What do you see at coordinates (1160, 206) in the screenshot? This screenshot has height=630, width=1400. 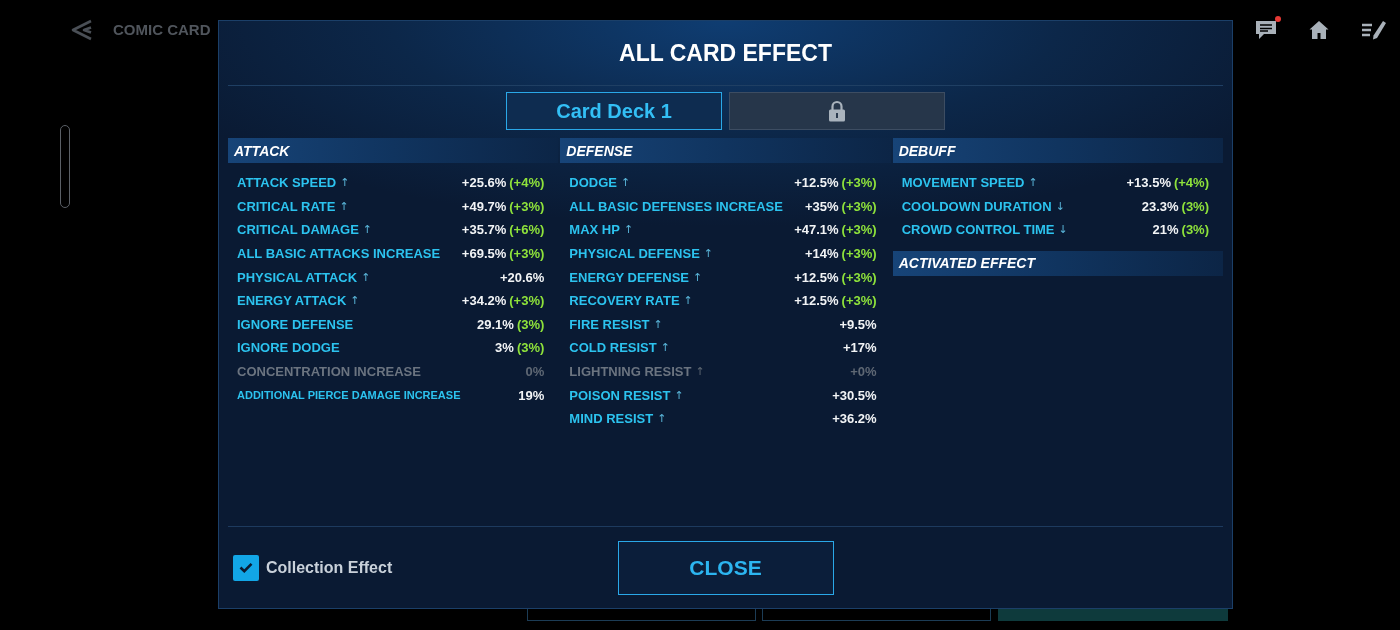 I see `stat-value: 23.3%` at bounding box center [1160, 206].